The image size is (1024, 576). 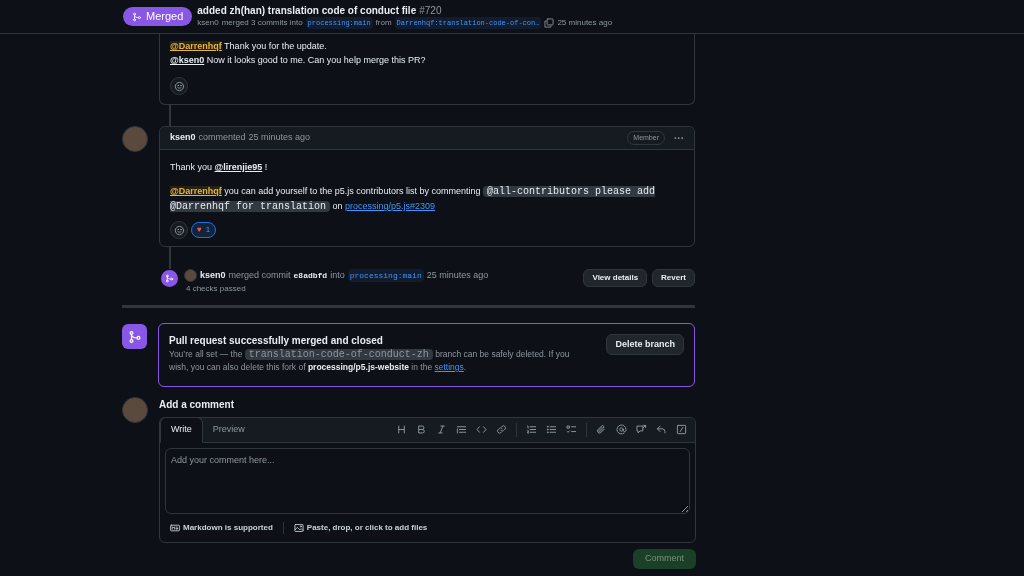 I want to click on editor-tab: Write, so click(x=181, y=430).